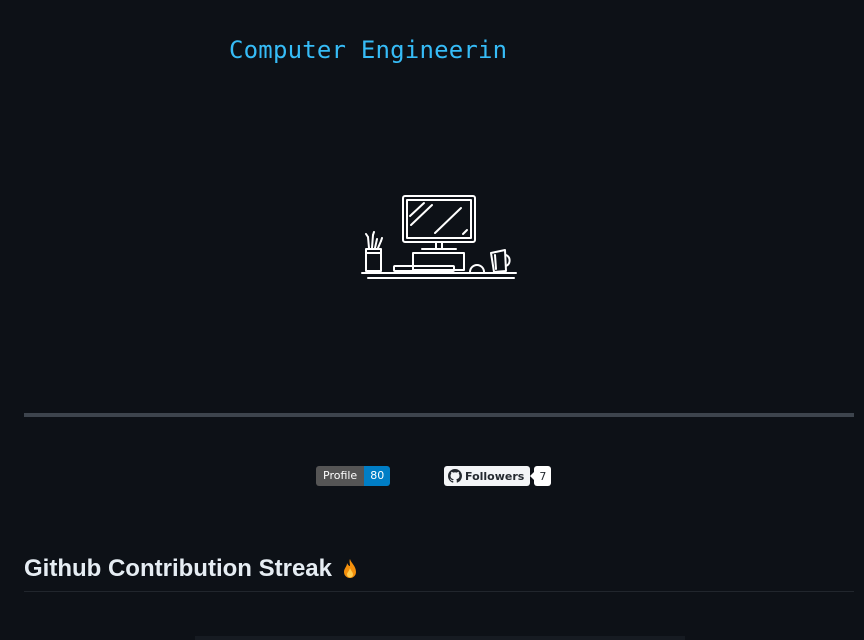  Describe the element at coordinates (439, 415) in the screenshot. I see `section-divider` at that location.